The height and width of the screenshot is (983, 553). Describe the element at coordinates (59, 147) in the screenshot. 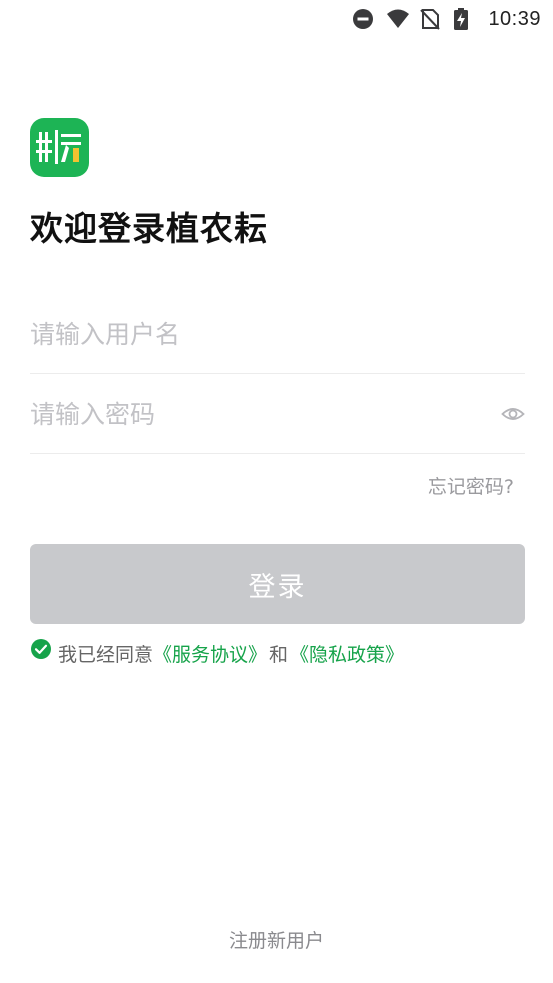

I see `app-logo-icon` at that location.